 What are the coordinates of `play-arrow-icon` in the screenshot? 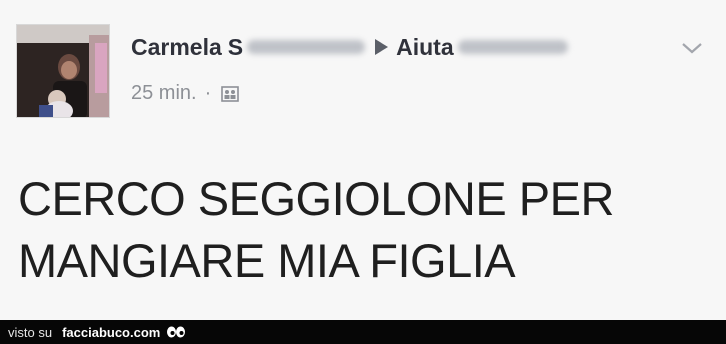 It's located at (382, 47).